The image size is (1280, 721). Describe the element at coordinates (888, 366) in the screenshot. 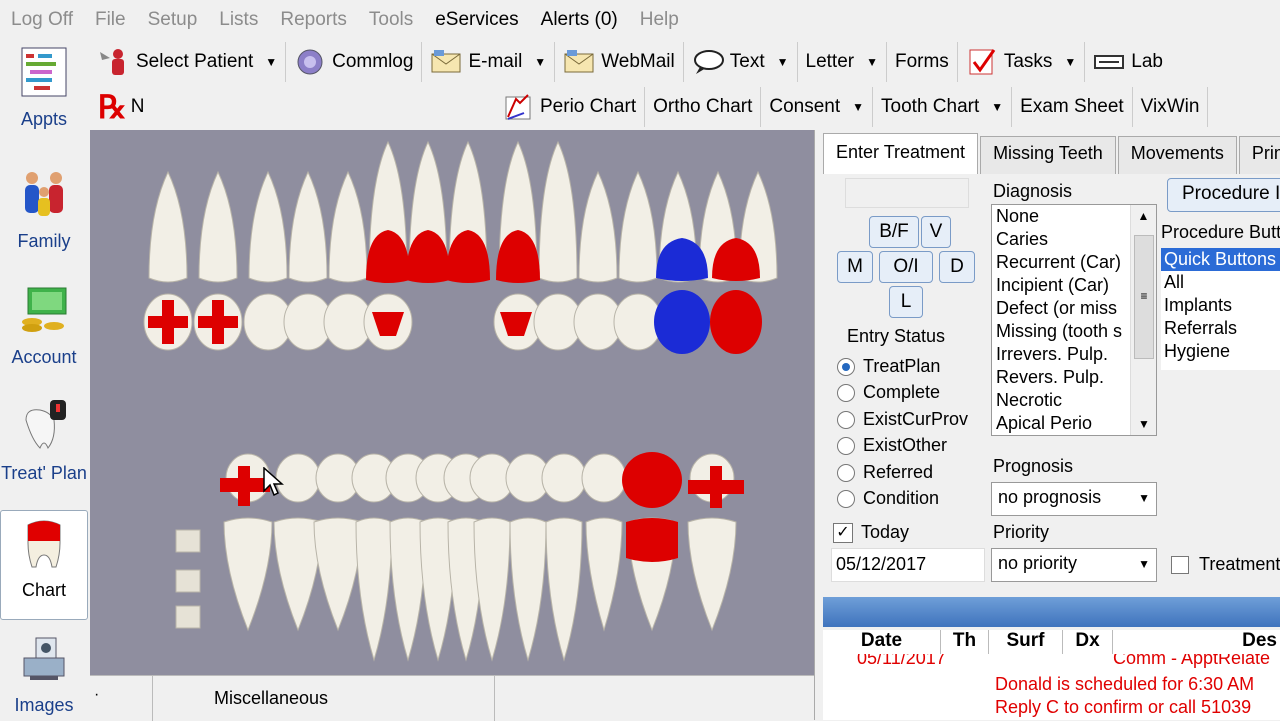

I see `status-treatplan-radio: TreatPlan` at that location.